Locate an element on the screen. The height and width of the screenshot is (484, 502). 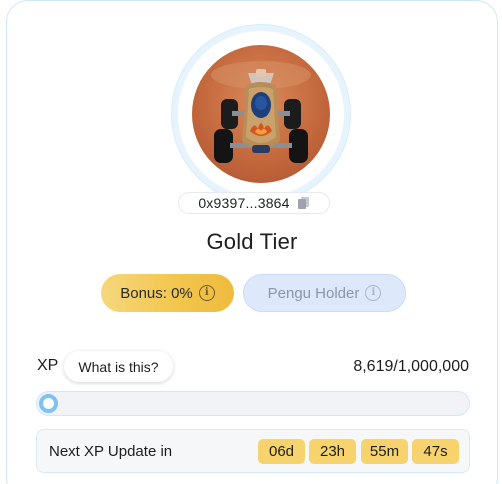
pengu-holder-badge: Pengu Holder i is located at coordinates (324, 293).